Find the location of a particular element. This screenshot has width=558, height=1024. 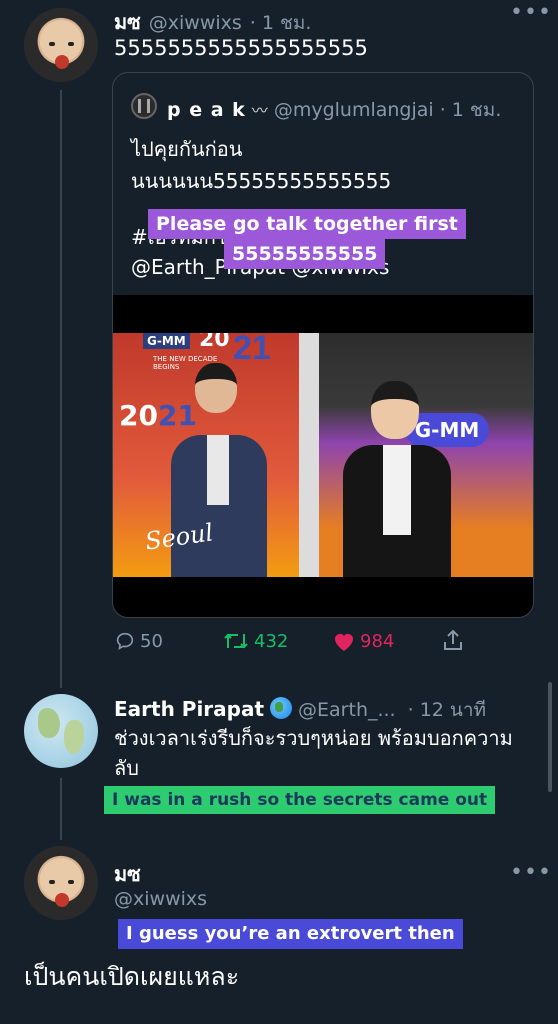

video-logo-20: 20 is located at coordinates (214, 342).